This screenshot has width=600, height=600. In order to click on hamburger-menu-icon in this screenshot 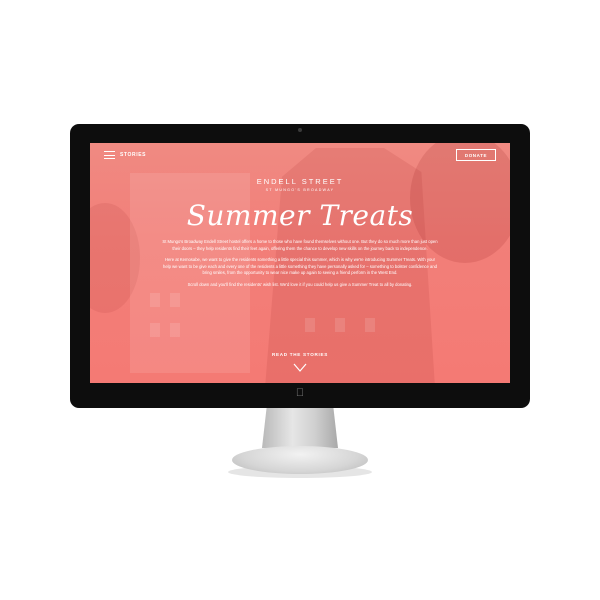, I will do `click(109, 155)`.